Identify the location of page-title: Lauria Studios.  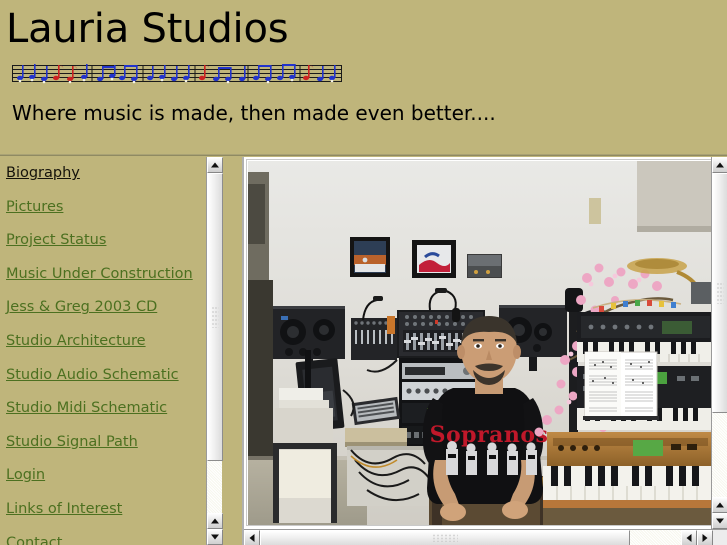
(147, 29).